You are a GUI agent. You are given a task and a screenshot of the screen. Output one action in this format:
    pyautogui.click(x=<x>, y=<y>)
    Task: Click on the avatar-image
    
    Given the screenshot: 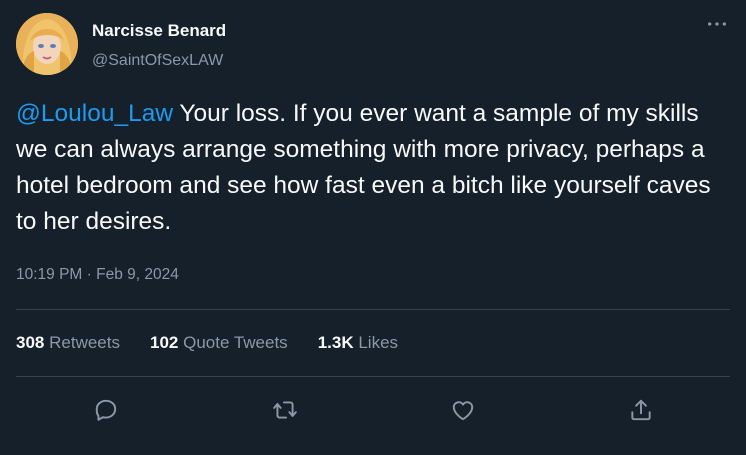 What is the action you would take?
    pyautogui.click(x=47, y=44)
    